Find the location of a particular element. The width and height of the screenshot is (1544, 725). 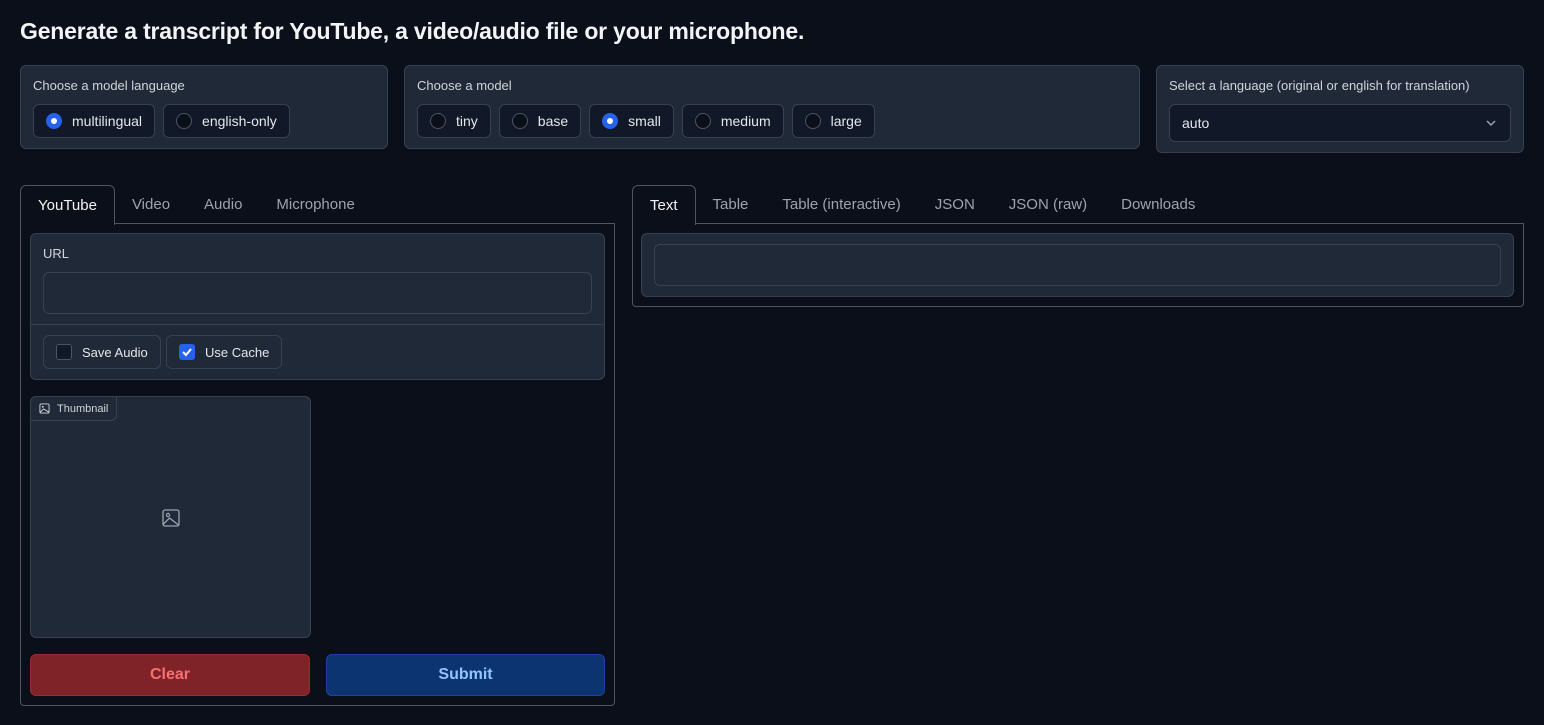

model-language-label: Choose a model language is located at coordinates (109, 85).